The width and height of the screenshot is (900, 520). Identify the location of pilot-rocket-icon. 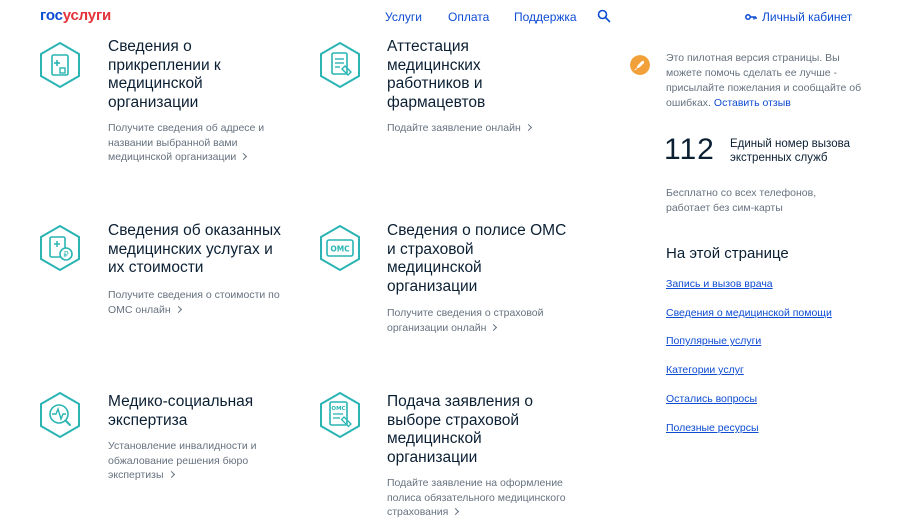
(640, 65).